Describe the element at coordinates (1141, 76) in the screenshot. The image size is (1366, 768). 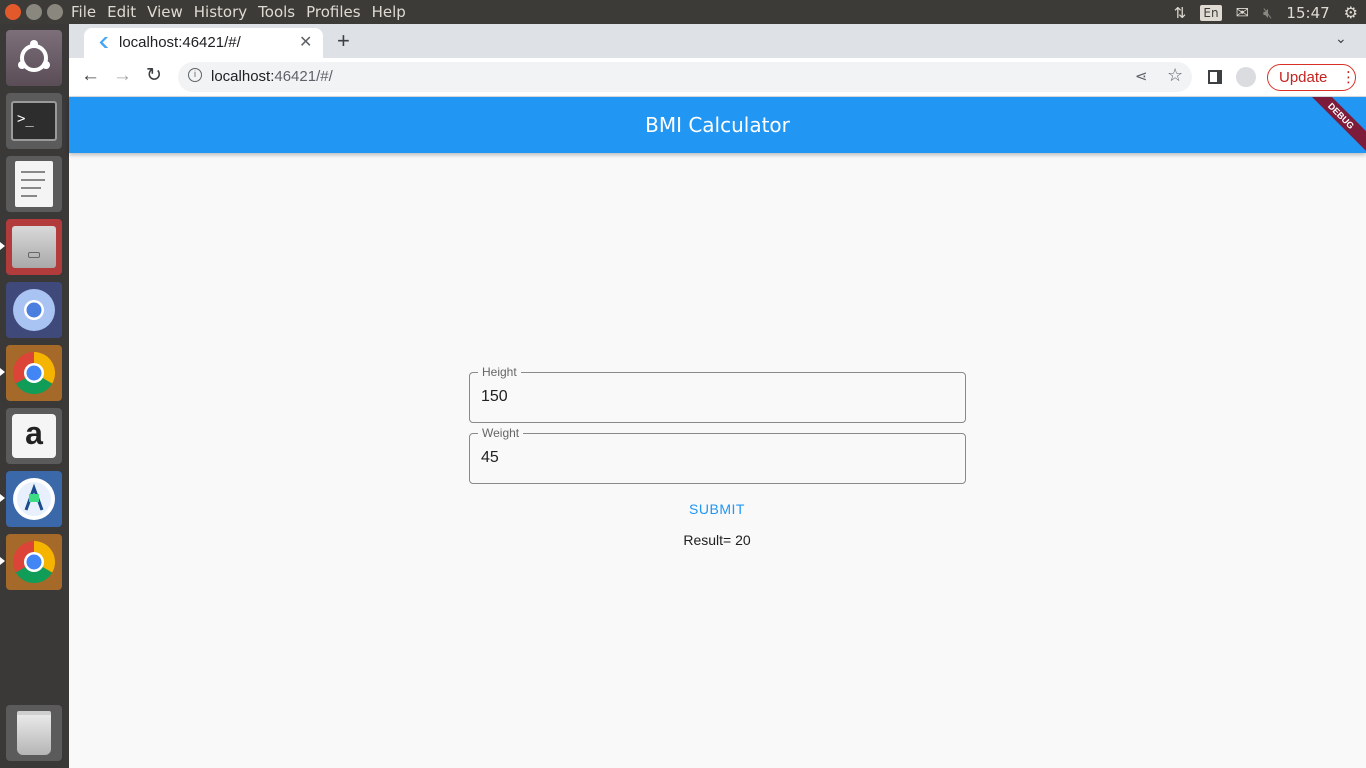
I see `share-icon: ⋖` at that location.